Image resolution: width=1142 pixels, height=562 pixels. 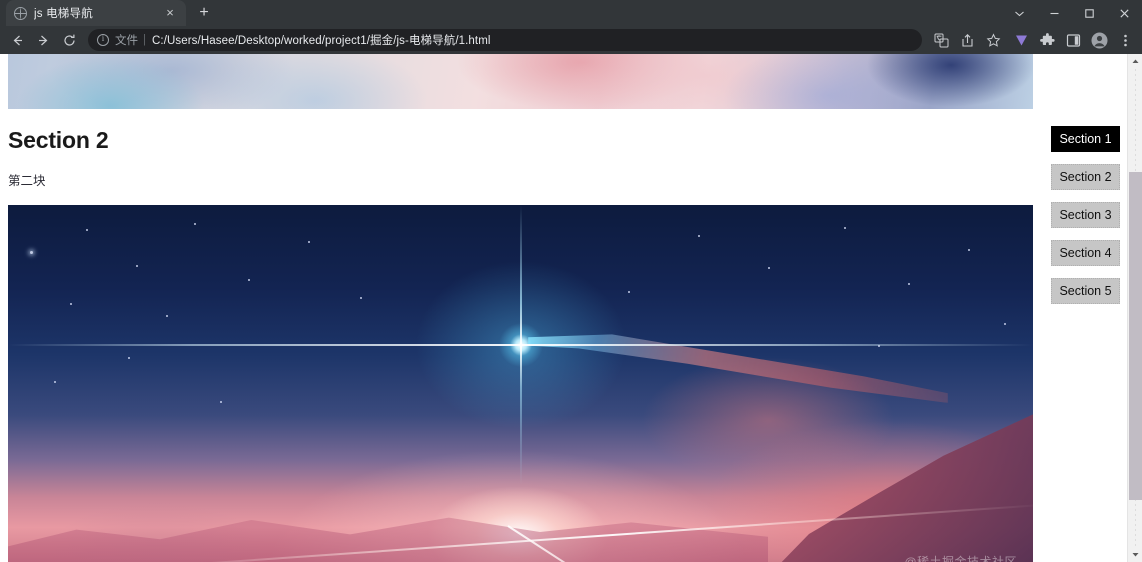 I want to click on more-menu-icon, so click(x=1125, y=40).